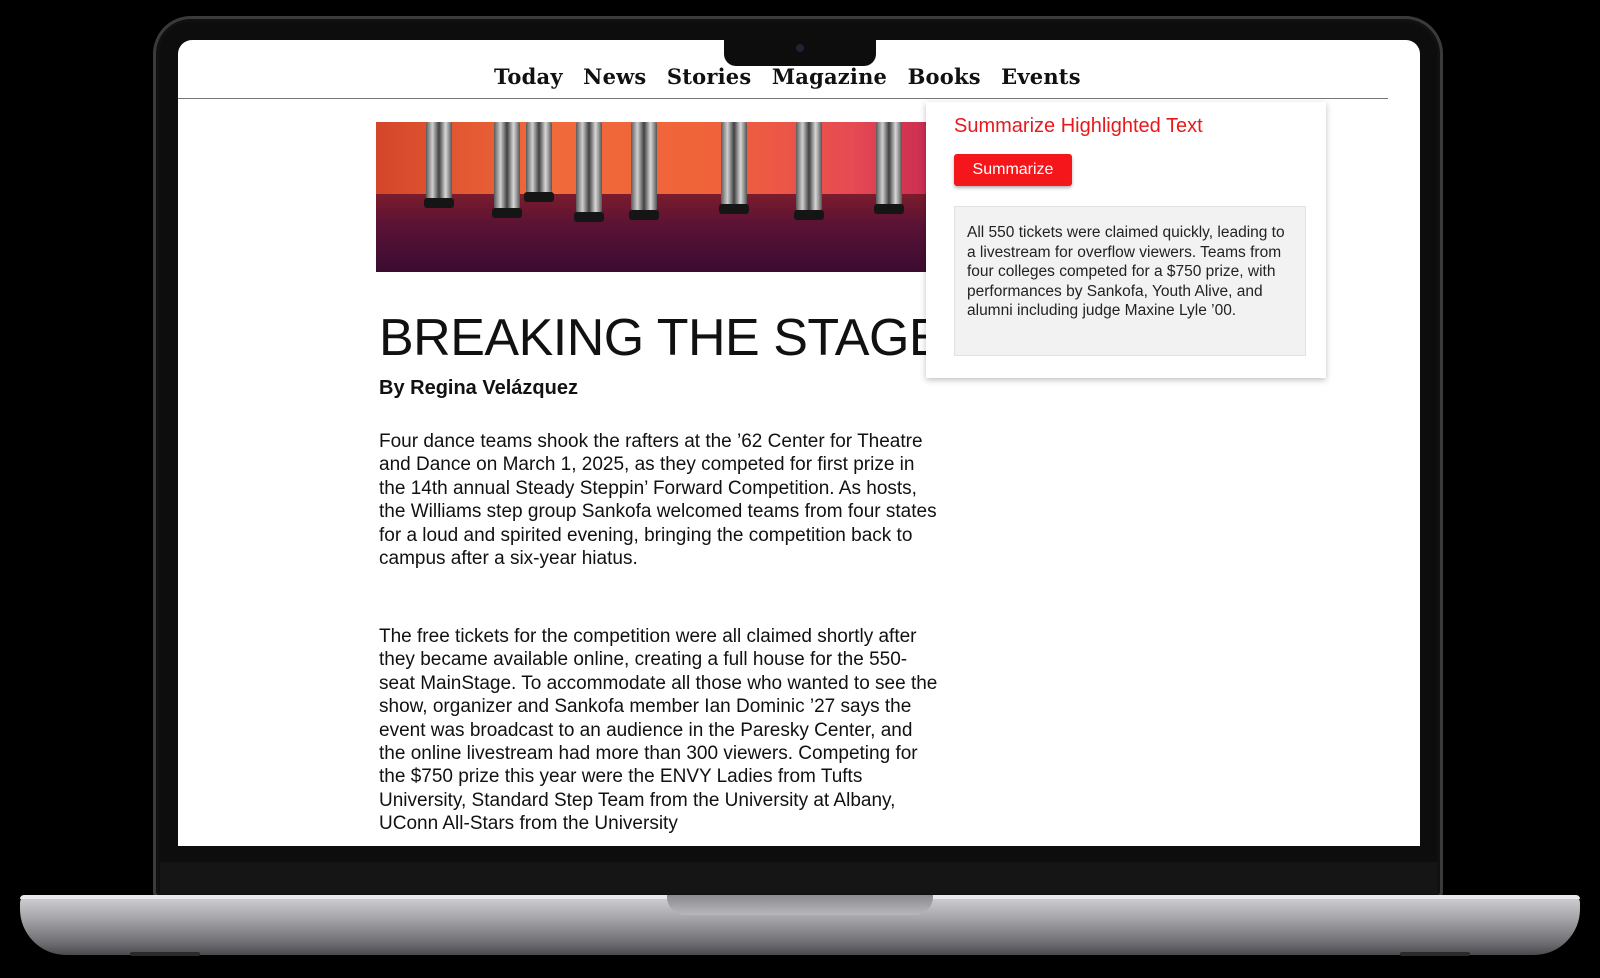 This screenshot has height=978, width=1600. What do you see at coordinates (528, 76) in the screenshot?
I see `nav-item-today: Today` at bounding box center [528, 76].